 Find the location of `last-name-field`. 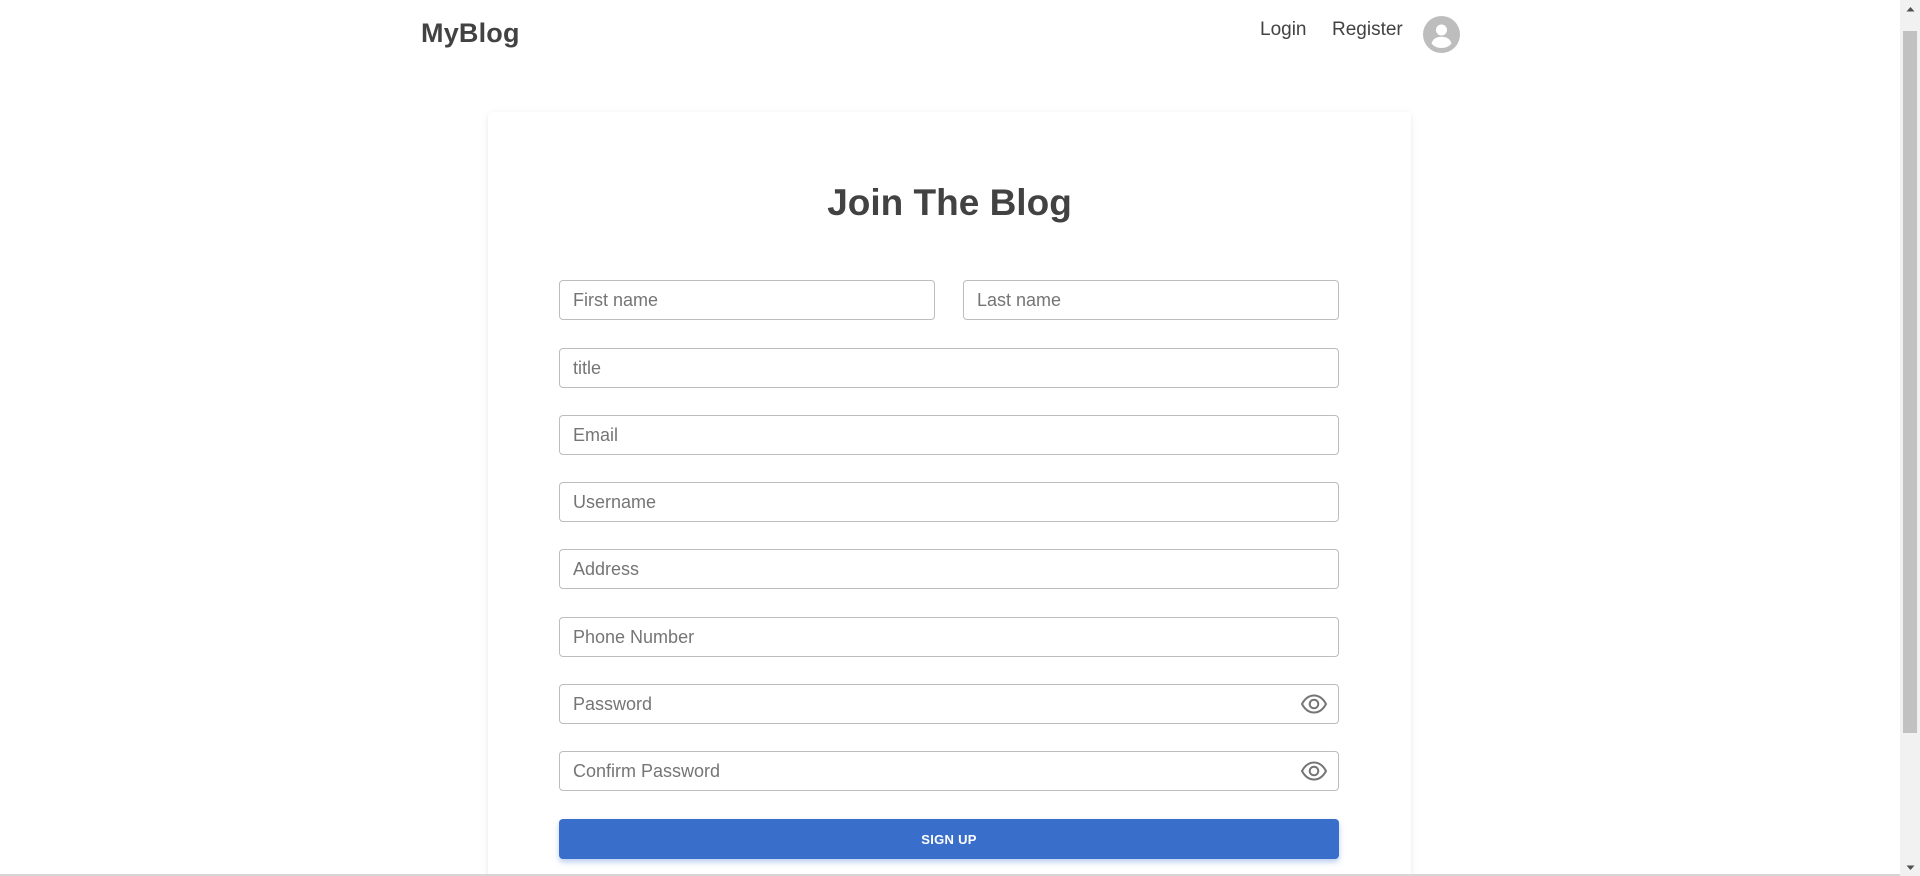

last-name-field is located at coordinates (1151, 300).